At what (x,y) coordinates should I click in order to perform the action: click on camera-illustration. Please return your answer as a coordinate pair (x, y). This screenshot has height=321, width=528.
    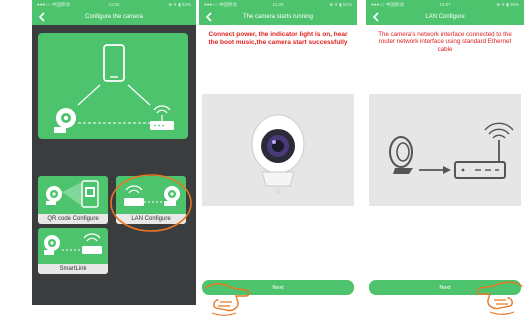
    Looking at the image, I should click on (278, 150).